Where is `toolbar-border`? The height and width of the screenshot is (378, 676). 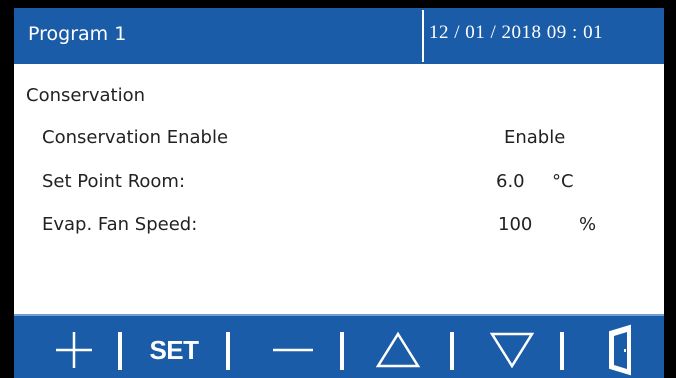
toolbar-border is located at coordinates (339, 315).